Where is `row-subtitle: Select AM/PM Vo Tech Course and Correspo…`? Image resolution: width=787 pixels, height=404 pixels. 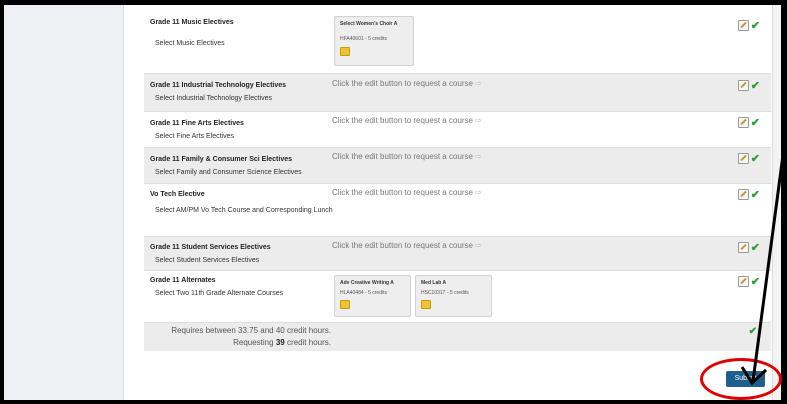
row-subtitle: Select AM/PM Vo Tech Course and Correspo… is located at coordinates (244, 210).